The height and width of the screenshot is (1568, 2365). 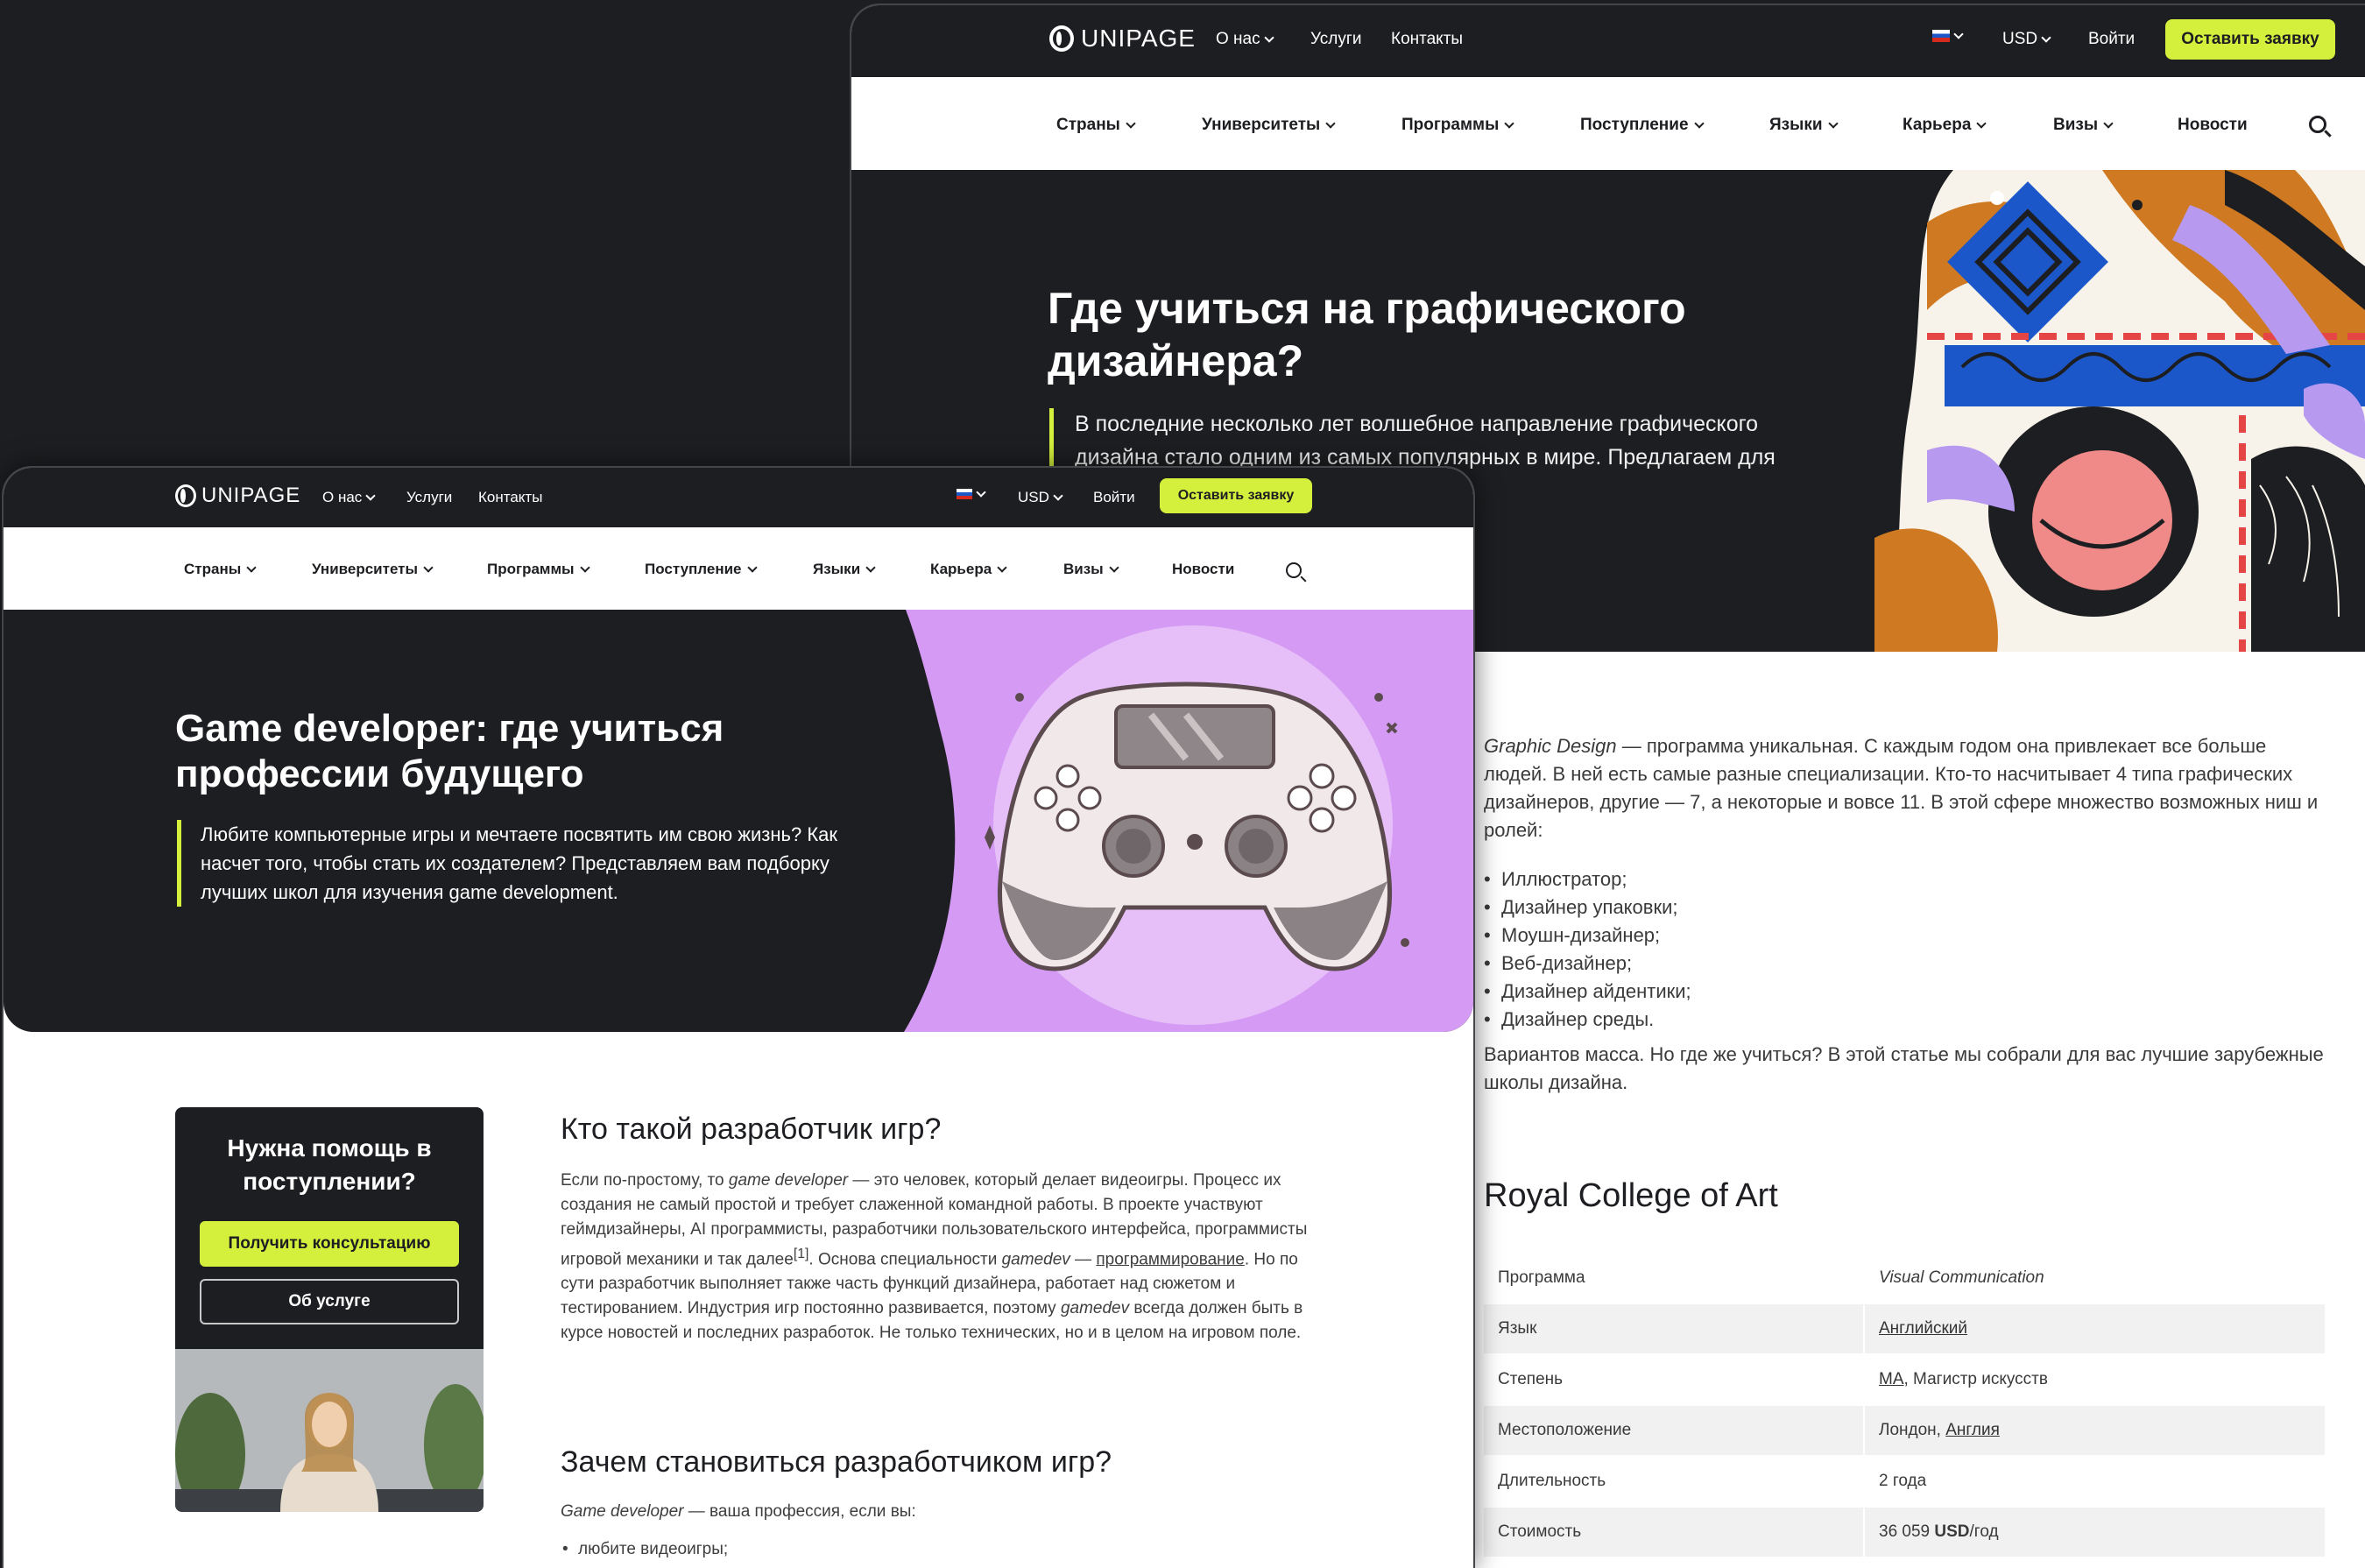 What do you see at coordinates (1904, 1431) in the screenshot?
I see `table-row: Местоположение Лондон, Англия` at bounding box center [1904, 1431].